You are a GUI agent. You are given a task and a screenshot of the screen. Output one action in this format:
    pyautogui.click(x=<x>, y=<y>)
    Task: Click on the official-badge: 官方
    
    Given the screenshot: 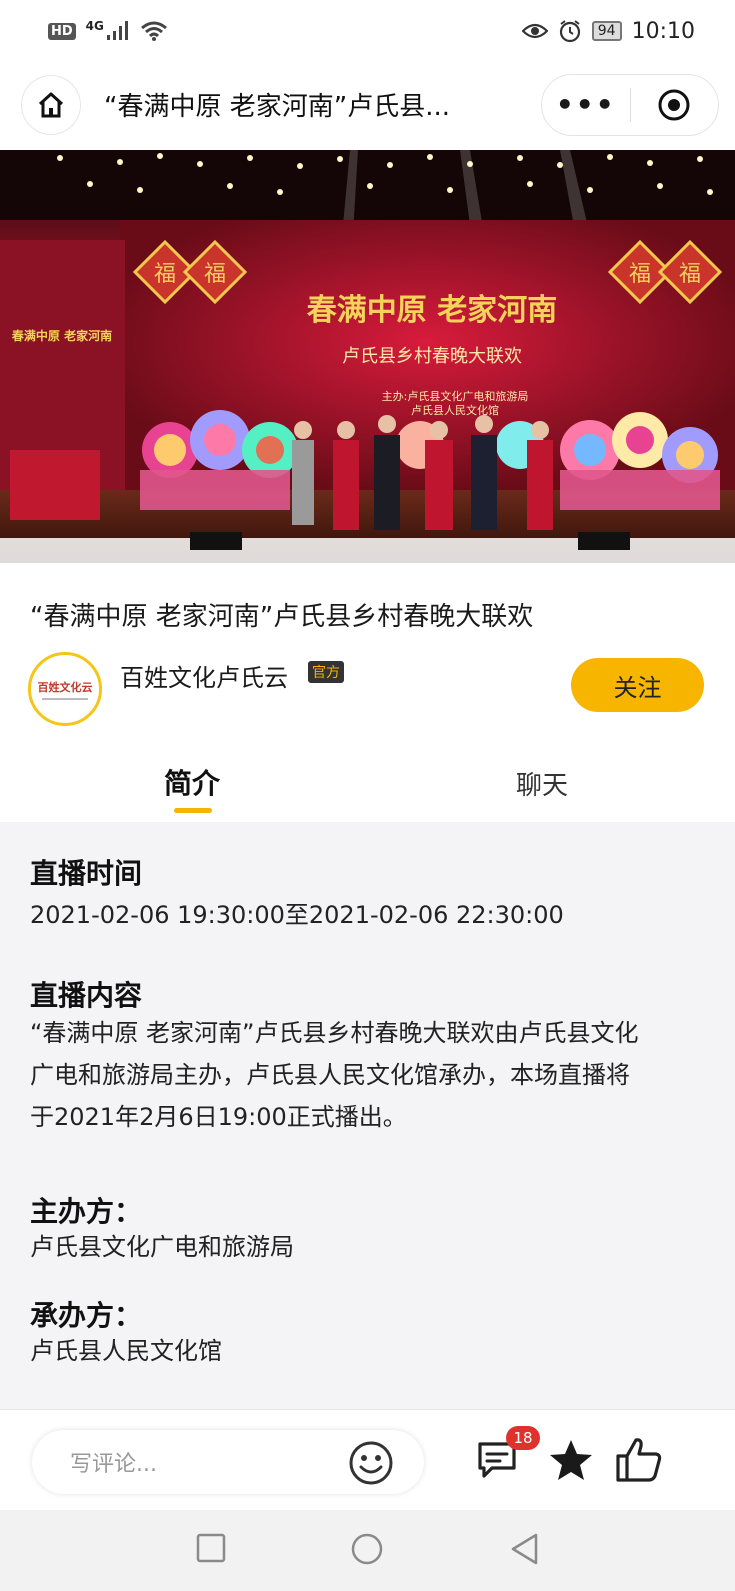 What is the action you would take?
    pyautogui.click(x=326, y=672)
    